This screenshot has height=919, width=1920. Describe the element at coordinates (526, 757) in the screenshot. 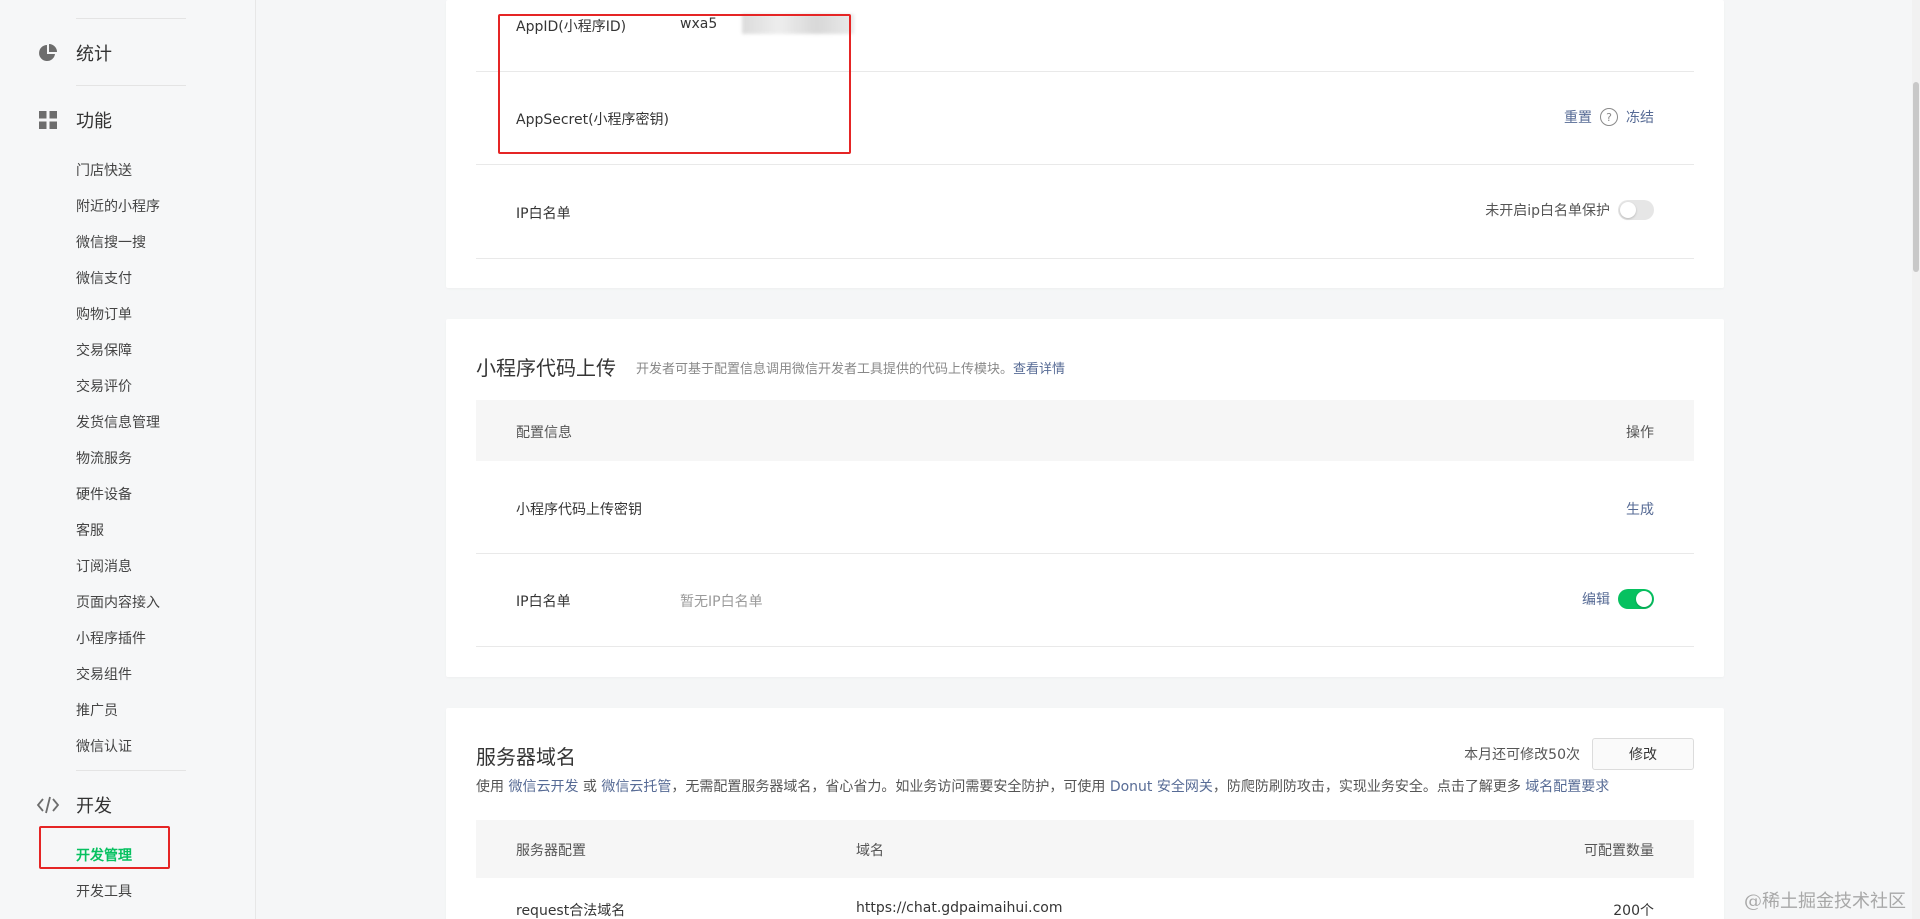

I see `server-domain-title: 服务器域名` at that location.